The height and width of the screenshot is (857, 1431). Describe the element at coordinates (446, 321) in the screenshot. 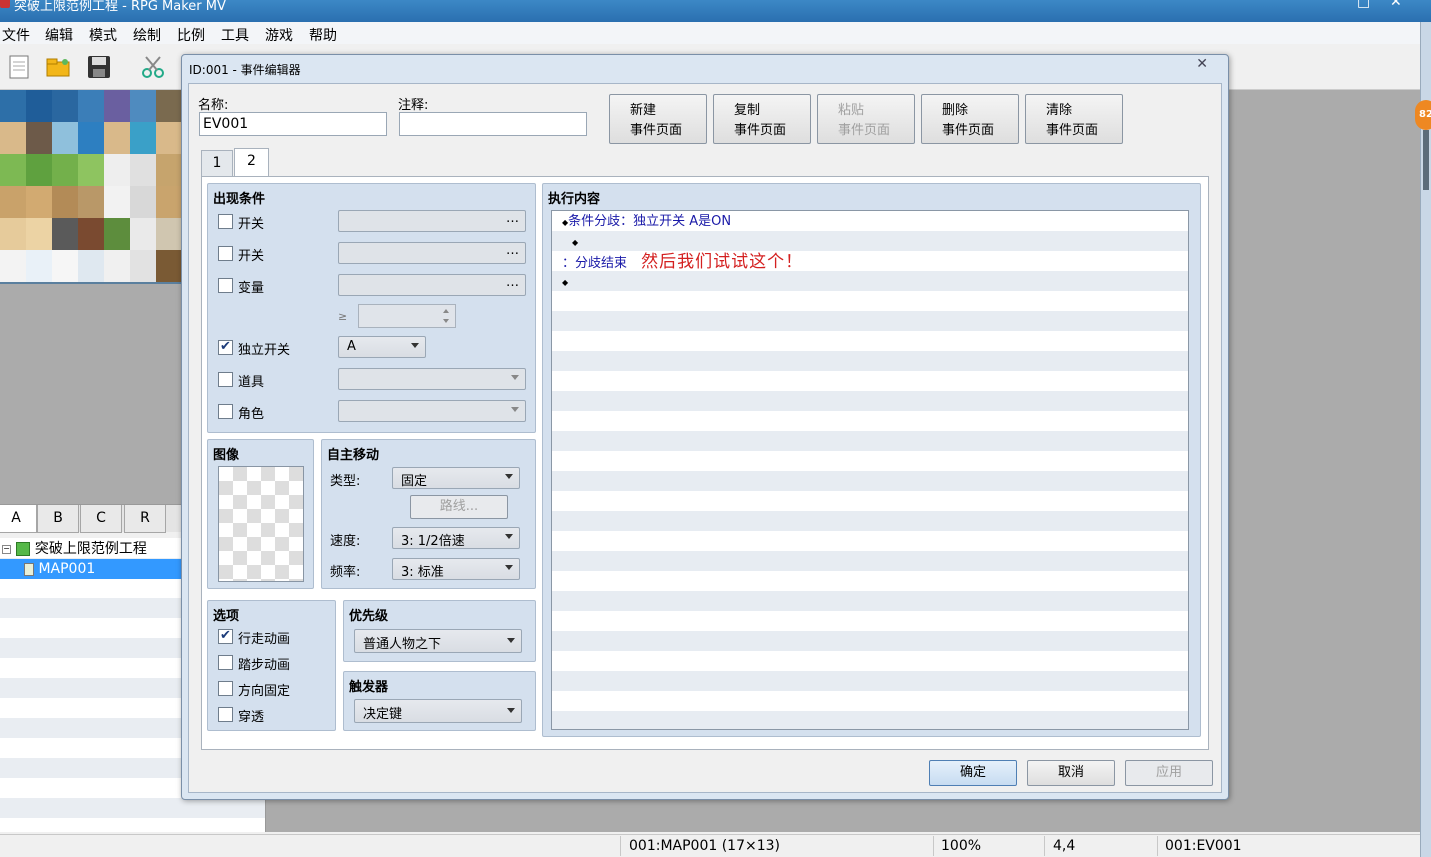

I see `spin-down-icon` at that location.